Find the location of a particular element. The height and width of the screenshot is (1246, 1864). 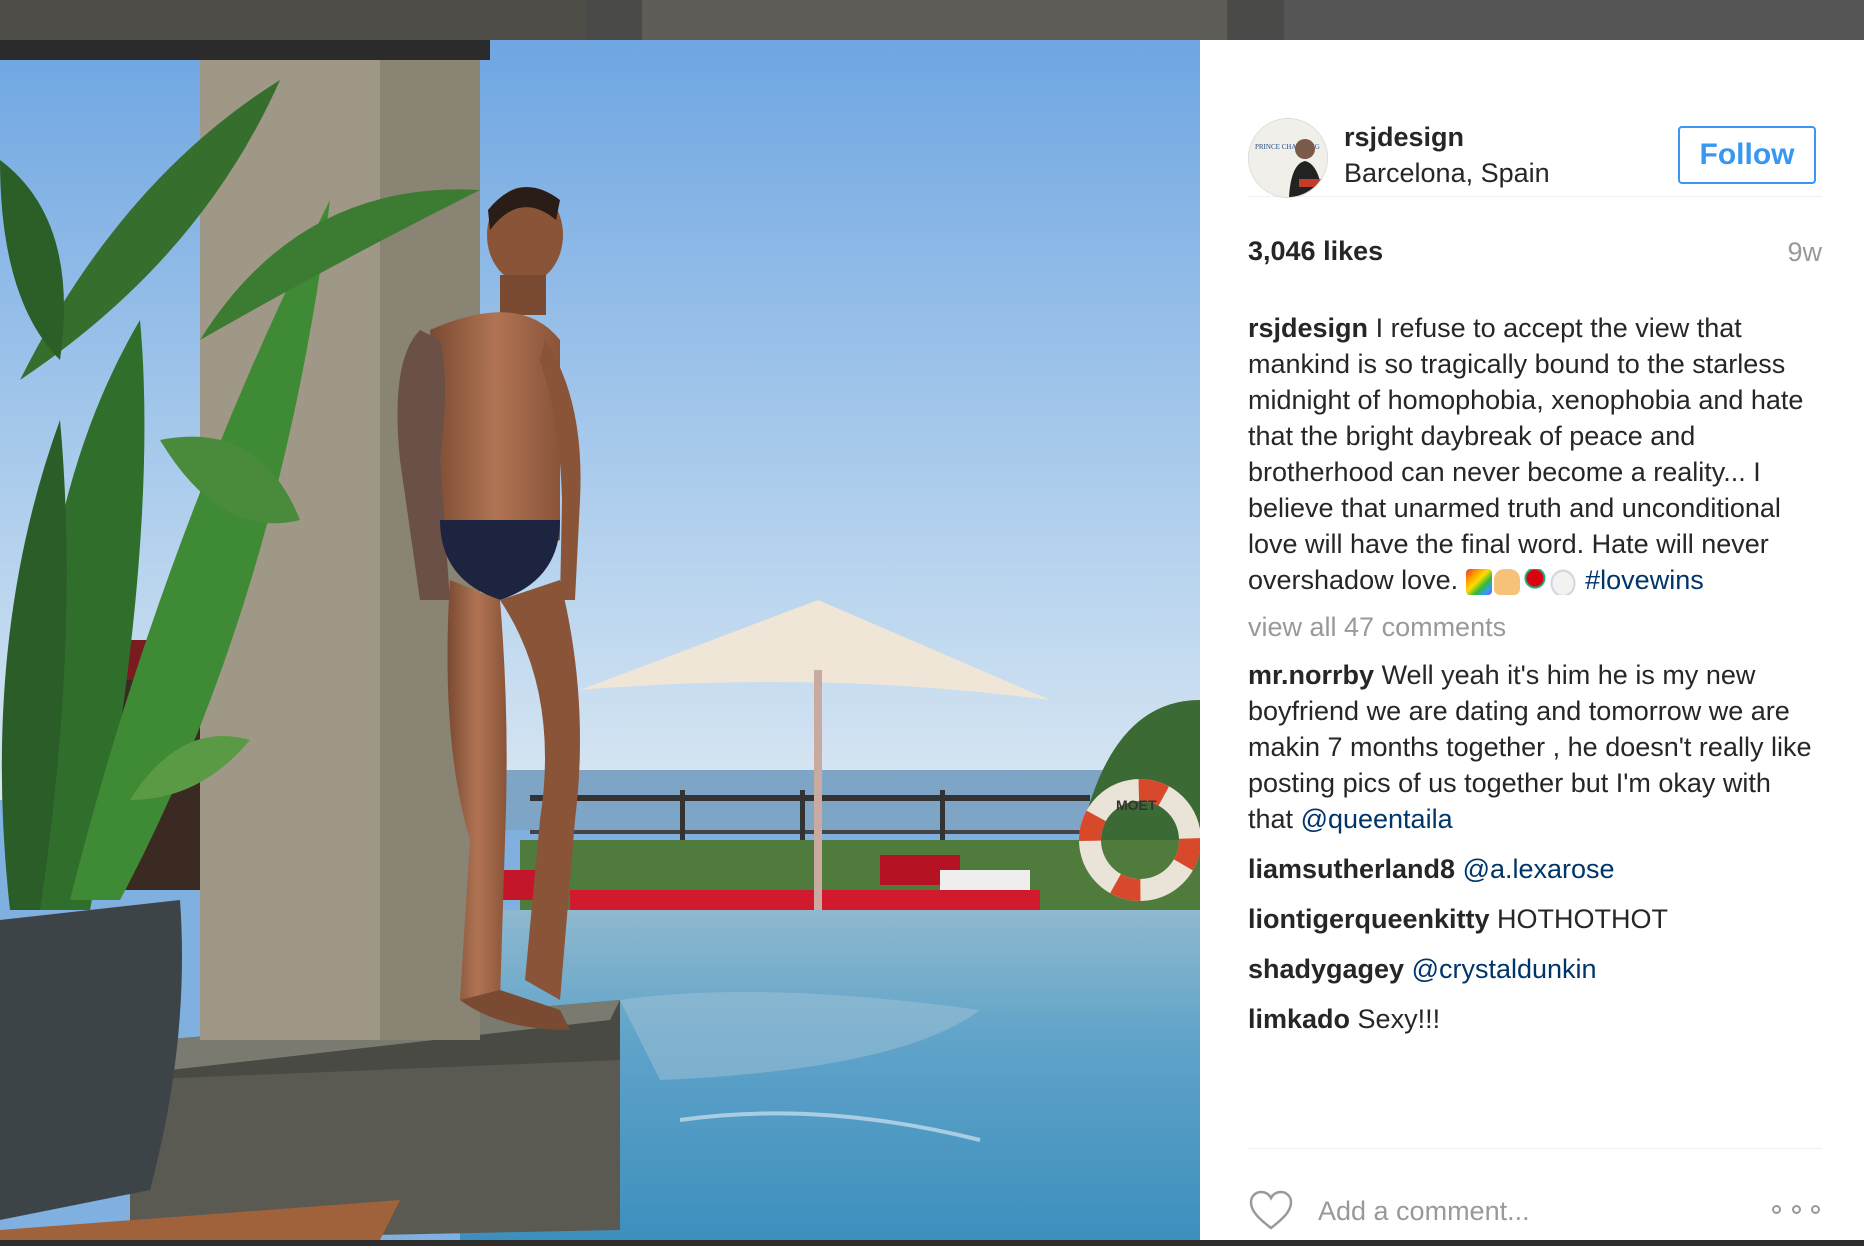

avatar-image: PRINCE CHARMING is located at coordinates (1288, 158).